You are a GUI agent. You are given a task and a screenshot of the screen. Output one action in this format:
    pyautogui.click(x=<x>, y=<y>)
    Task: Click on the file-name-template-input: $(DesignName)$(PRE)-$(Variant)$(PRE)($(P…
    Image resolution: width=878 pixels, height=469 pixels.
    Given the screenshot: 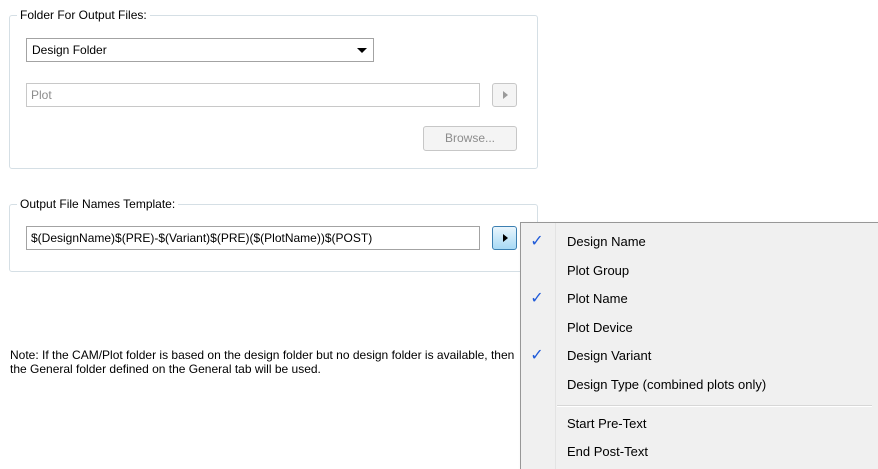 What is the action you would take?
    pyautogui.click(x=253, y=238)
    